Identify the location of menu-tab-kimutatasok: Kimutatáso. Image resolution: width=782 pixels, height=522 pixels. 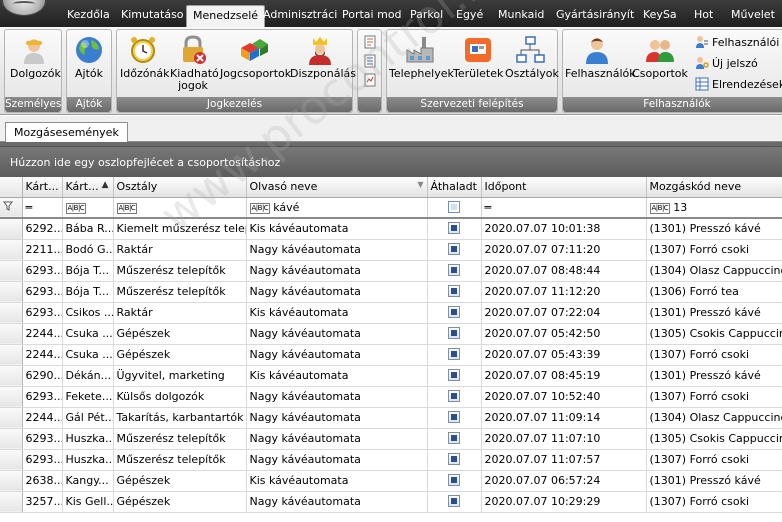
(152, 16).